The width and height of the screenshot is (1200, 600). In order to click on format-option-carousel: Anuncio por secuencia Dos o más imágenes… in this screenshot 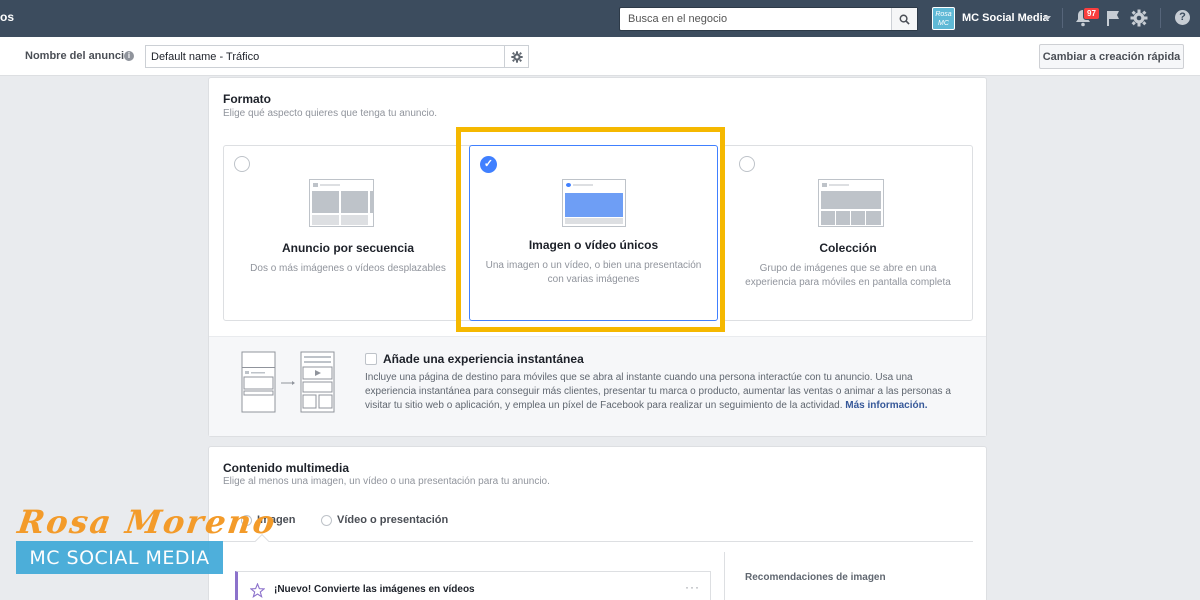, I will do `click(348, 233)`.